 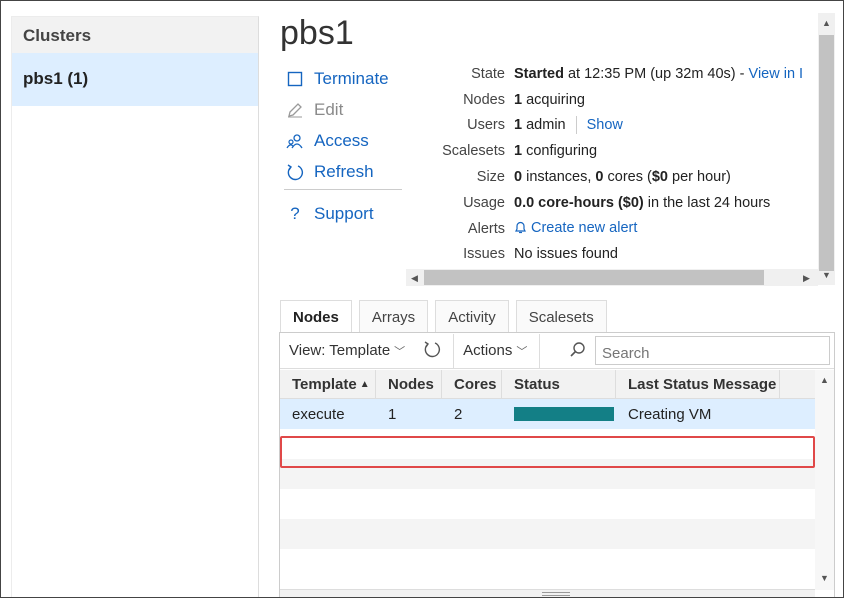 I want to click on size-cores-label: cores (, so click(x=627, y=177).